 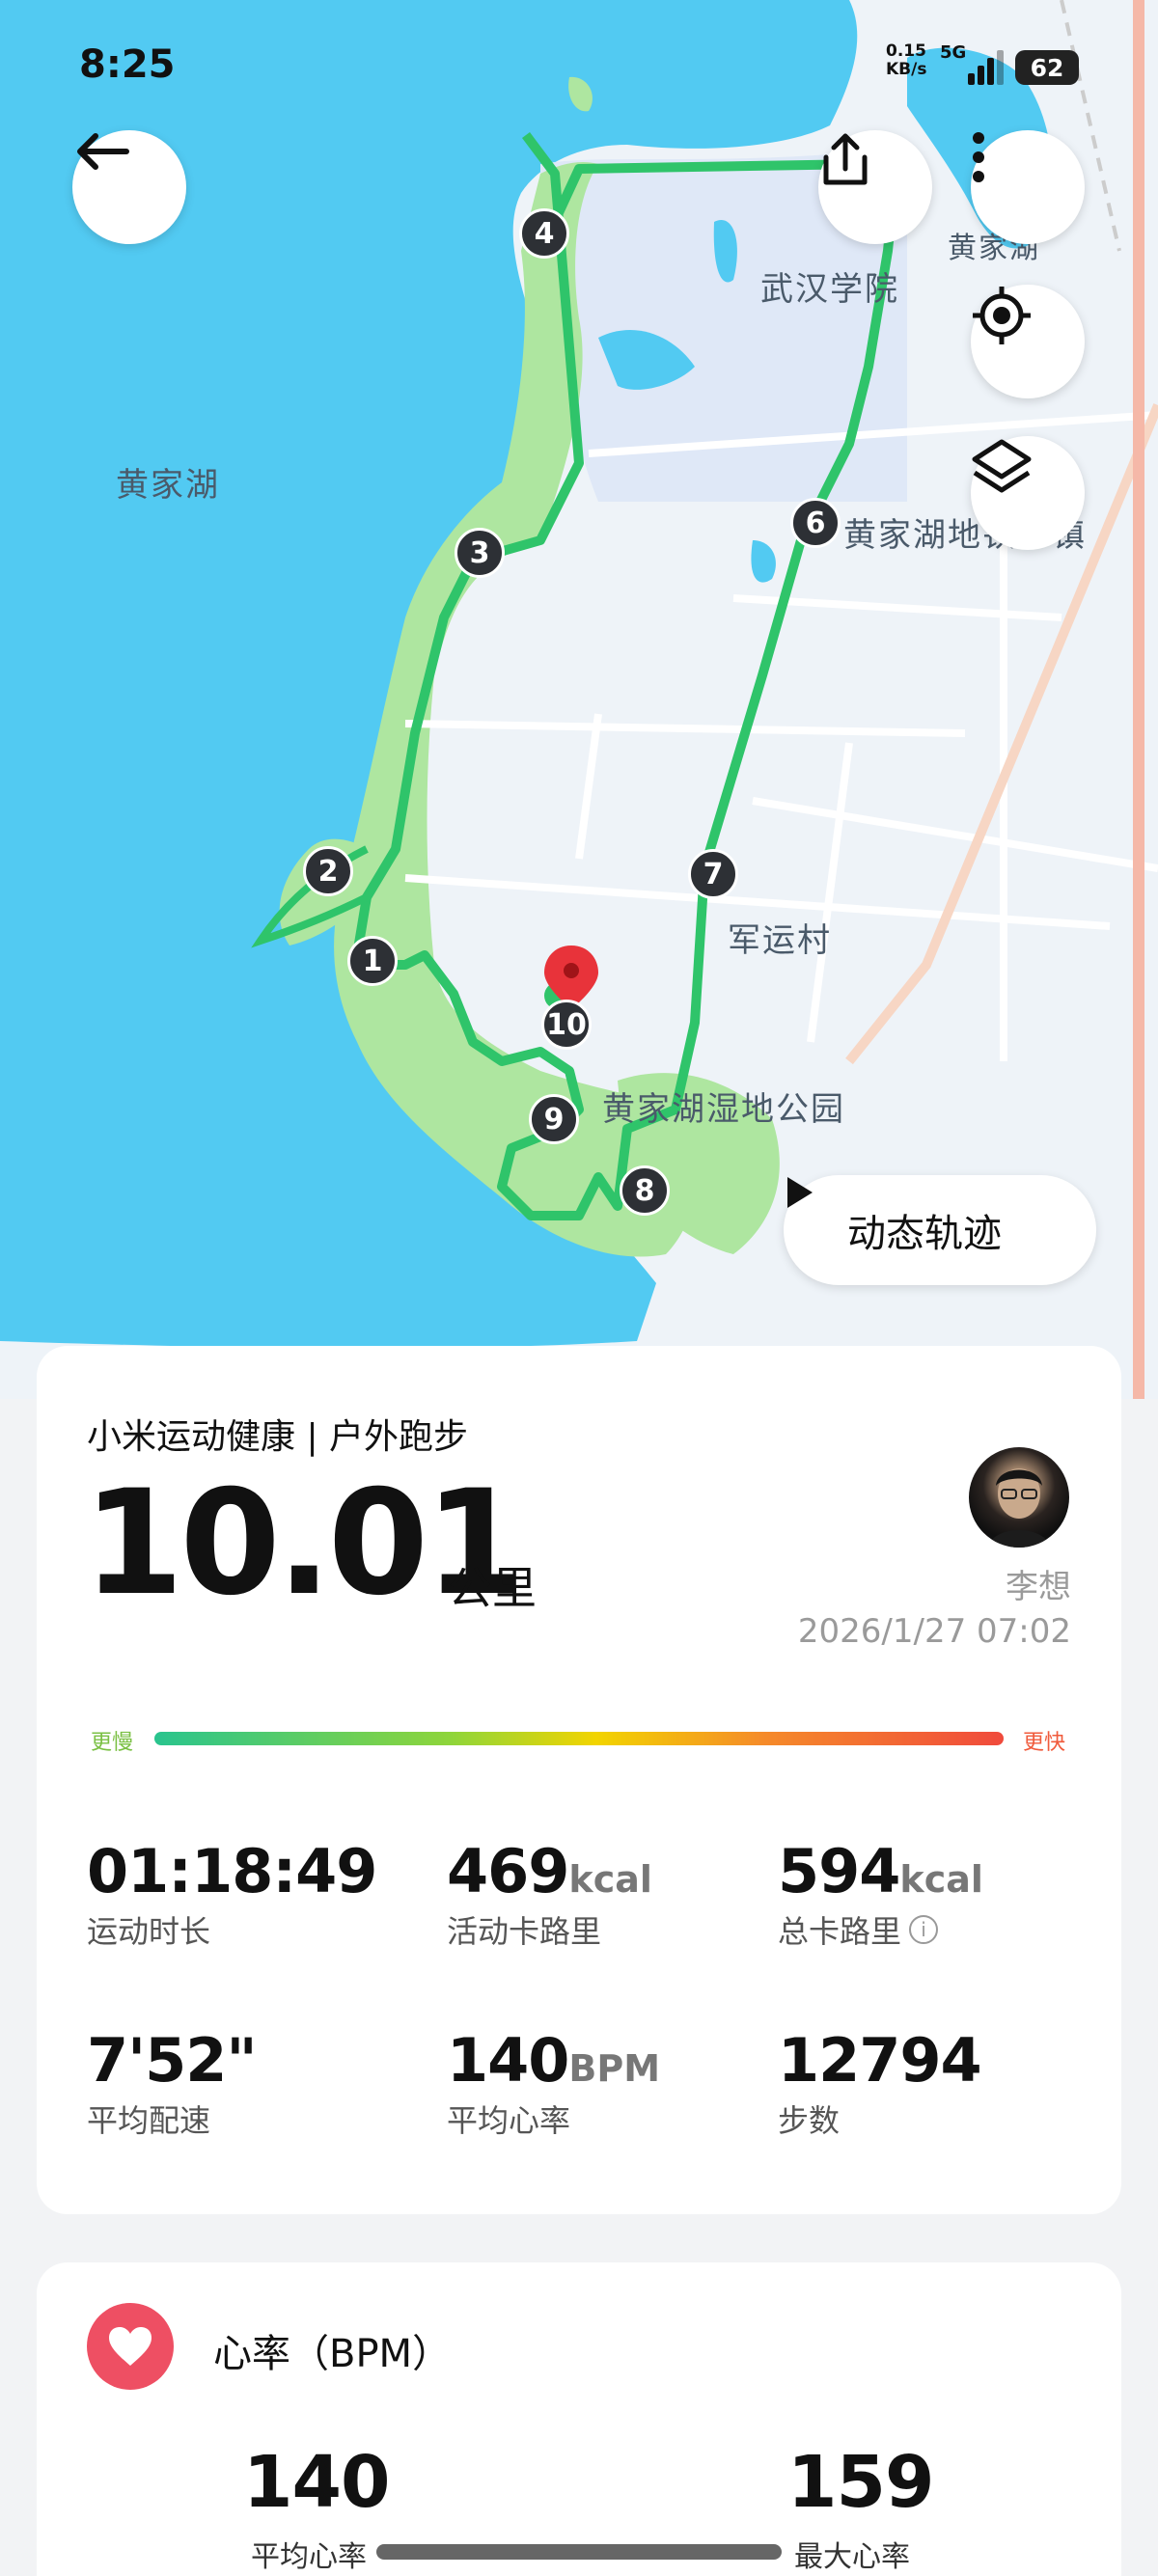 I want to click on signal-icon, so click(x=987, y=67).